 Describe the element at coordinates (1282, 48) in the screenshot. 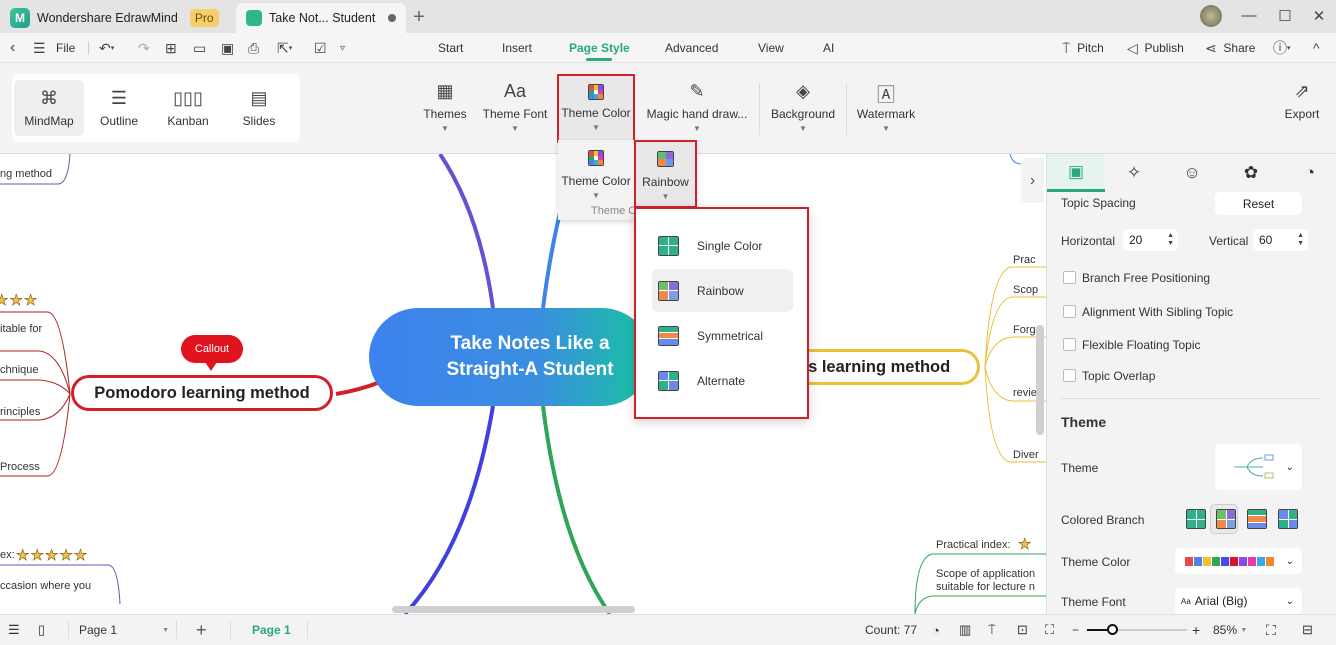

I see `help-icon: ⓘ ▾` at that location.